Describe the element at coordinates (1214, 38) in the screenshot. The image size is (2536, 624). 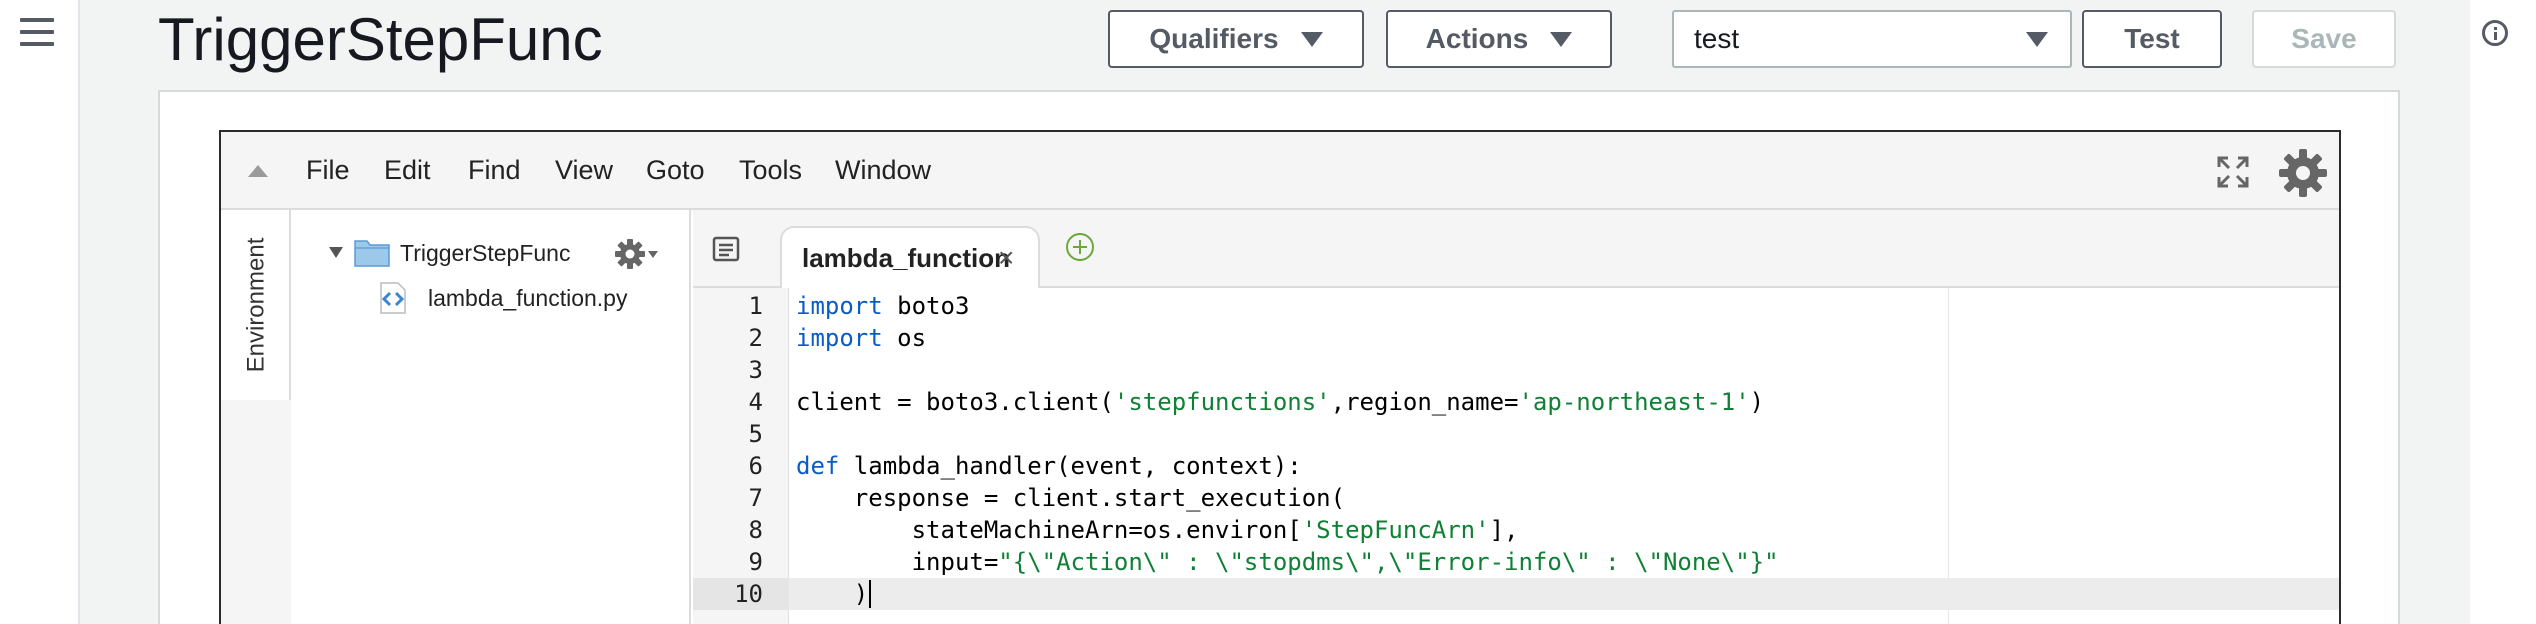
I see `qualifiers-label: Qualifiers` at that location.